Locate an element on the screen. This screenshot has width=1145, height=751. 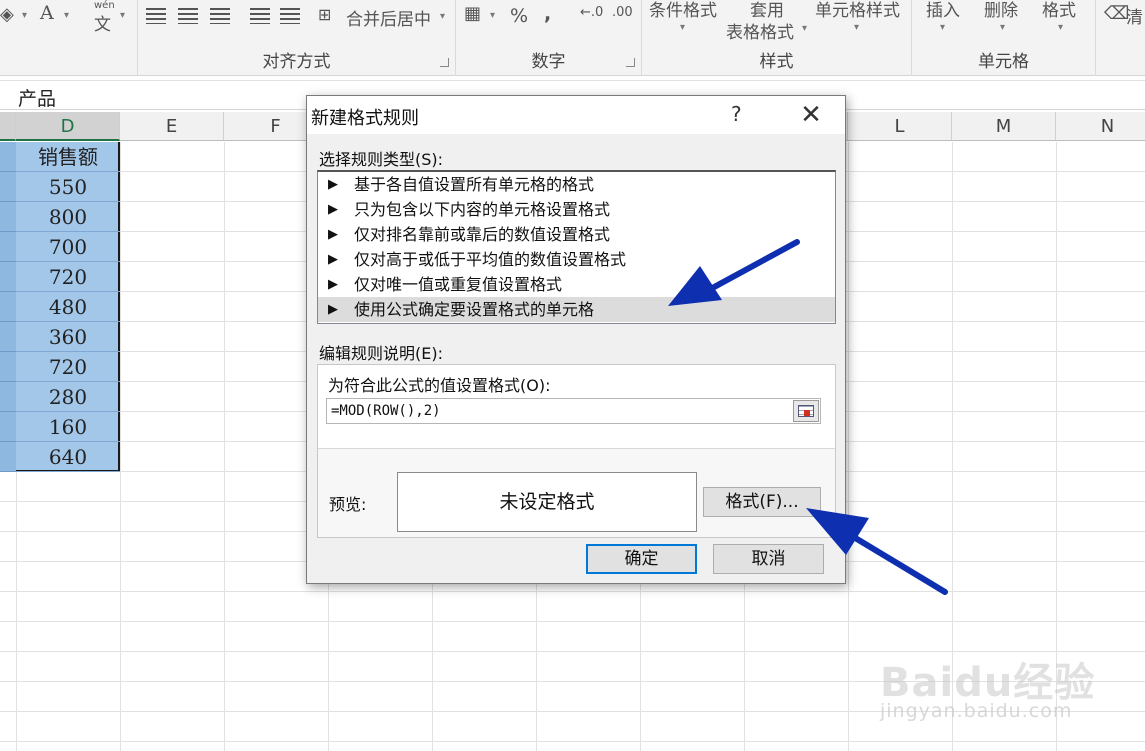
rule-type-item: ▶ 只为包含以下内容的单元格设置格式 is located at coordinates (576, 209).